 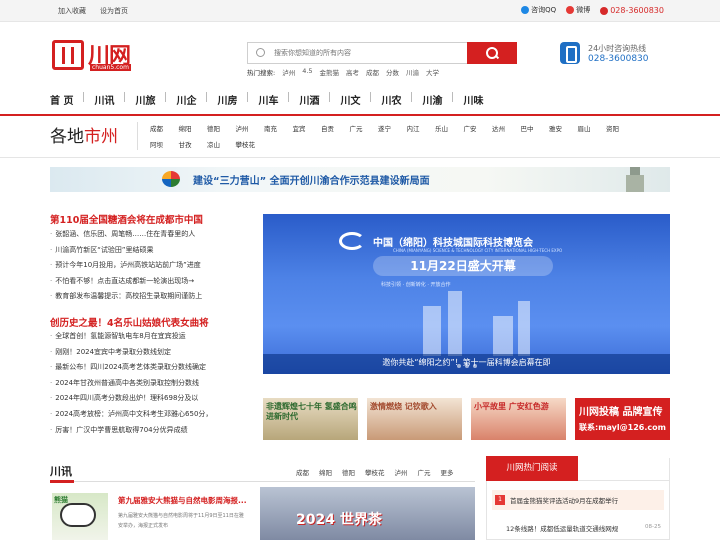 What do you see at coordinates (95, 57) in the screenshot?
I see `site-logo: 川网 chuan5.com` at bounding box center [95, 57].